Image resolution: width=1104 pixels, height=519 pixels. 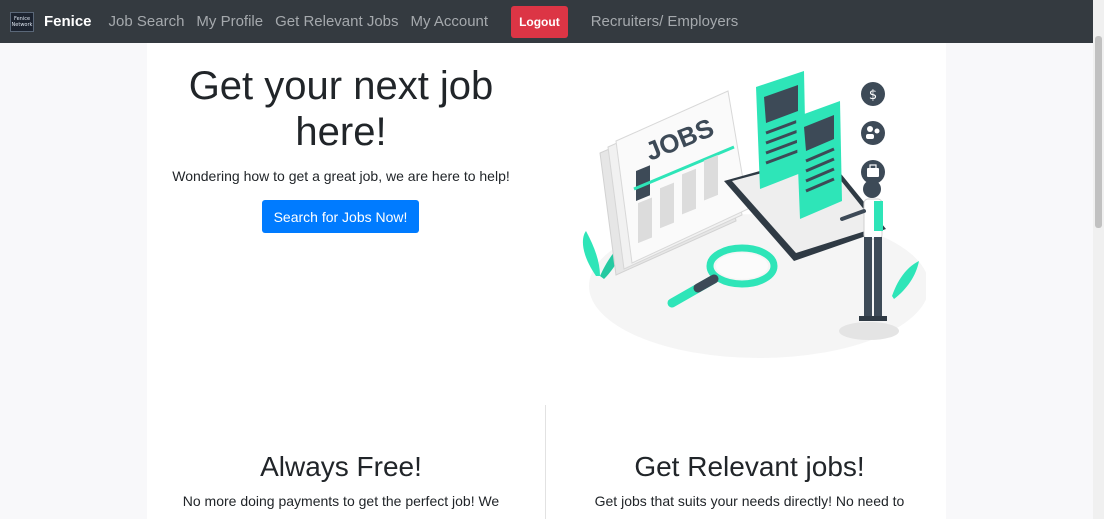 What do you see at coordinates (539, 21) in the screenshot?
I see `logout-button: Logout` at bounding box center [539, 21].